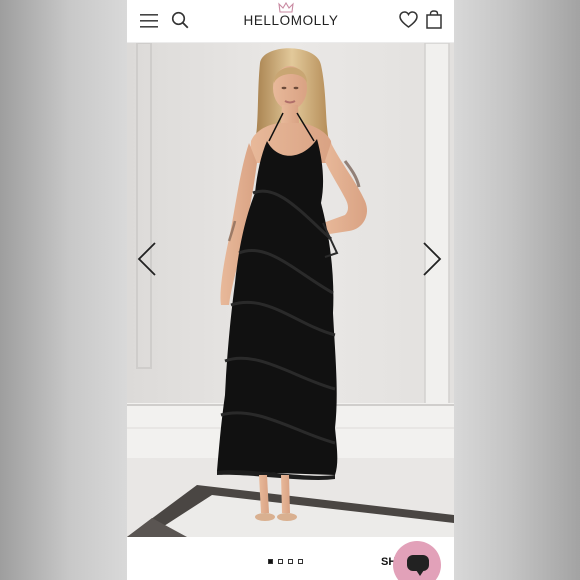 Image resolution: width=580 pixels, height=580 pixels. Describe the element at coordinates (408, 20) in the screenshot. I see `heart-icon` at that location.